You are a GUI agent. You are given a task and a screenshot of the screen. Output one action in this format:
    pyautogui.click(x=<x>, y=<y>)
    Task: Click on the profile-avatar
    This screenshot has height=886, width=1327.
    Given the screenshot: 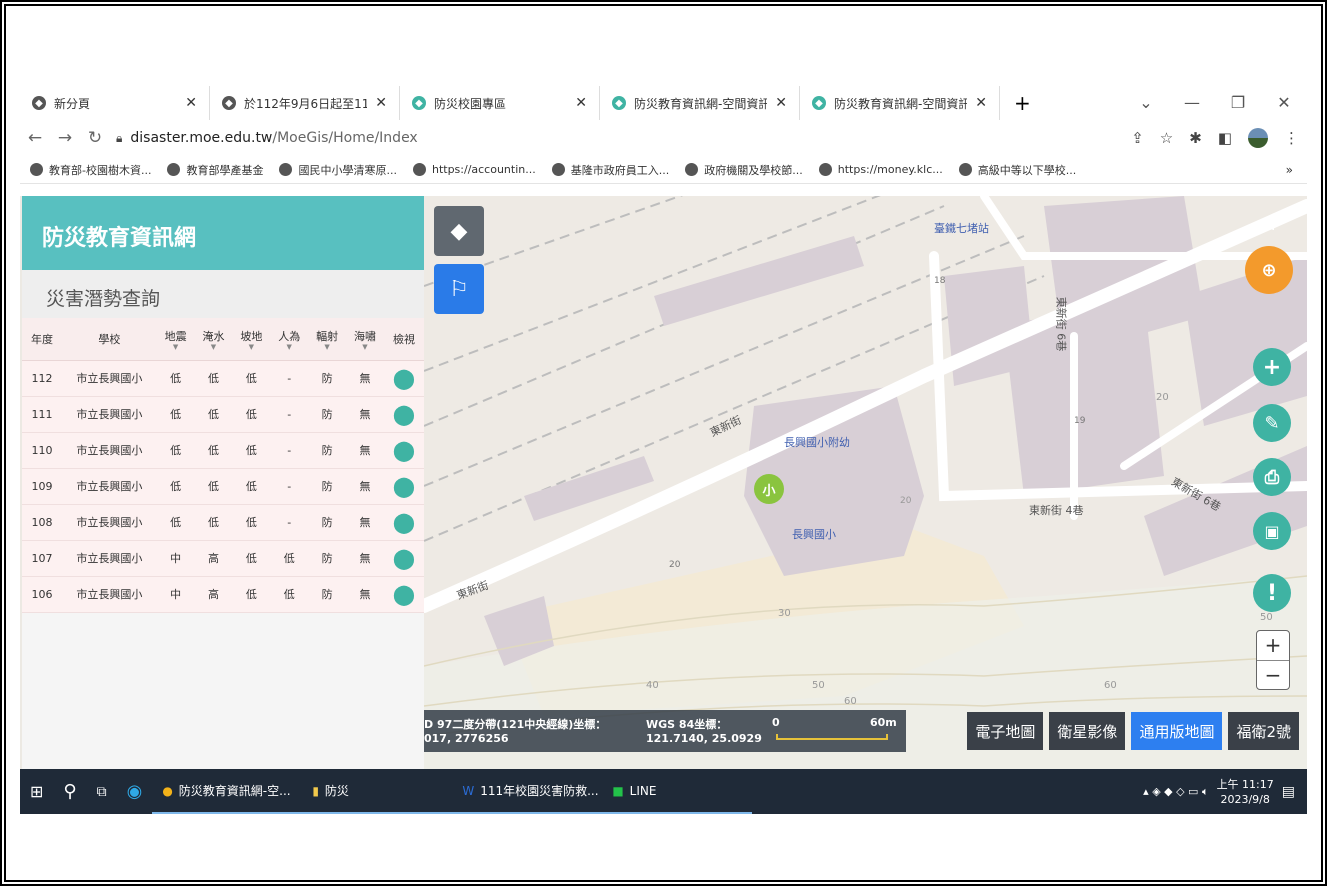 What is the action you would take?
    pyautogui.click(x=1258, y=138)
    